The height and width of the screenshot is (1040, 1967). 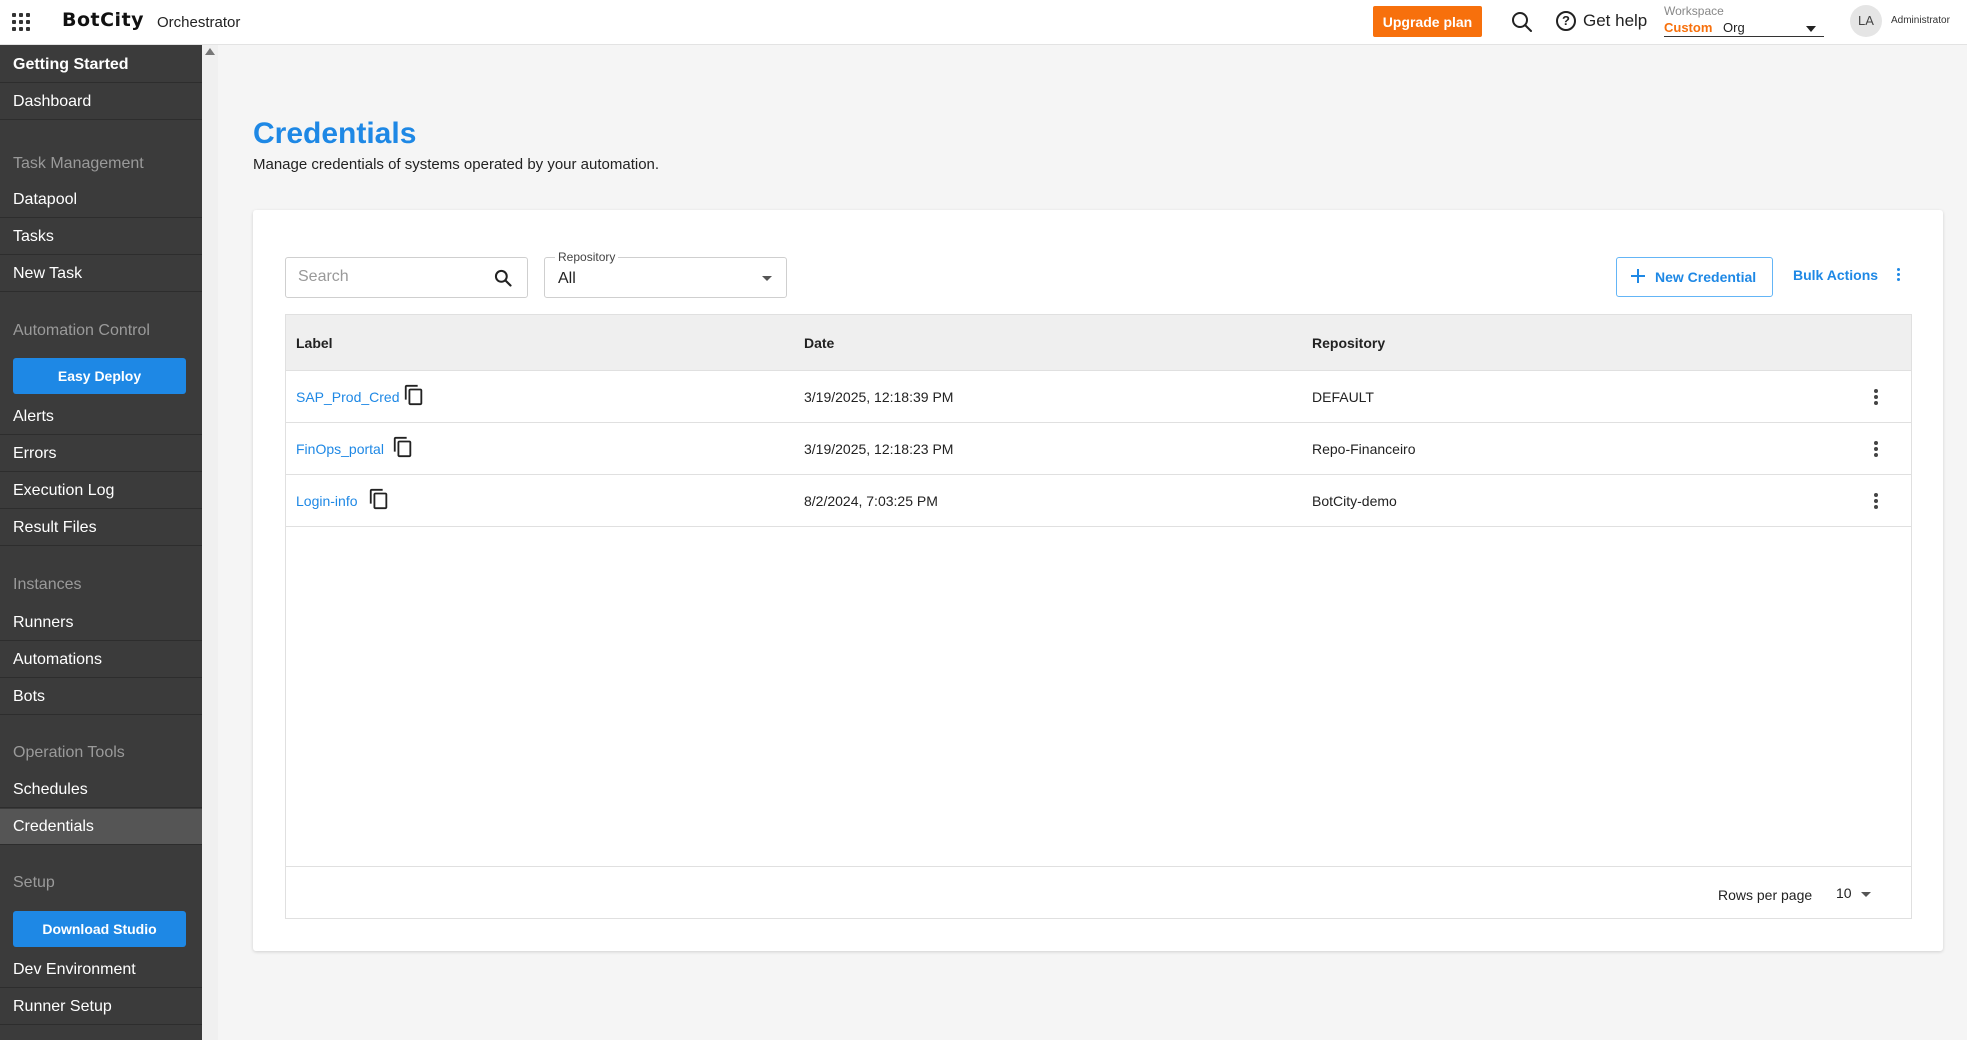 What do you see at coordinates (101, 200) in the screenshot?
I see `sidebar-item-datapool: Datapool` at bounding box center [101, 200].